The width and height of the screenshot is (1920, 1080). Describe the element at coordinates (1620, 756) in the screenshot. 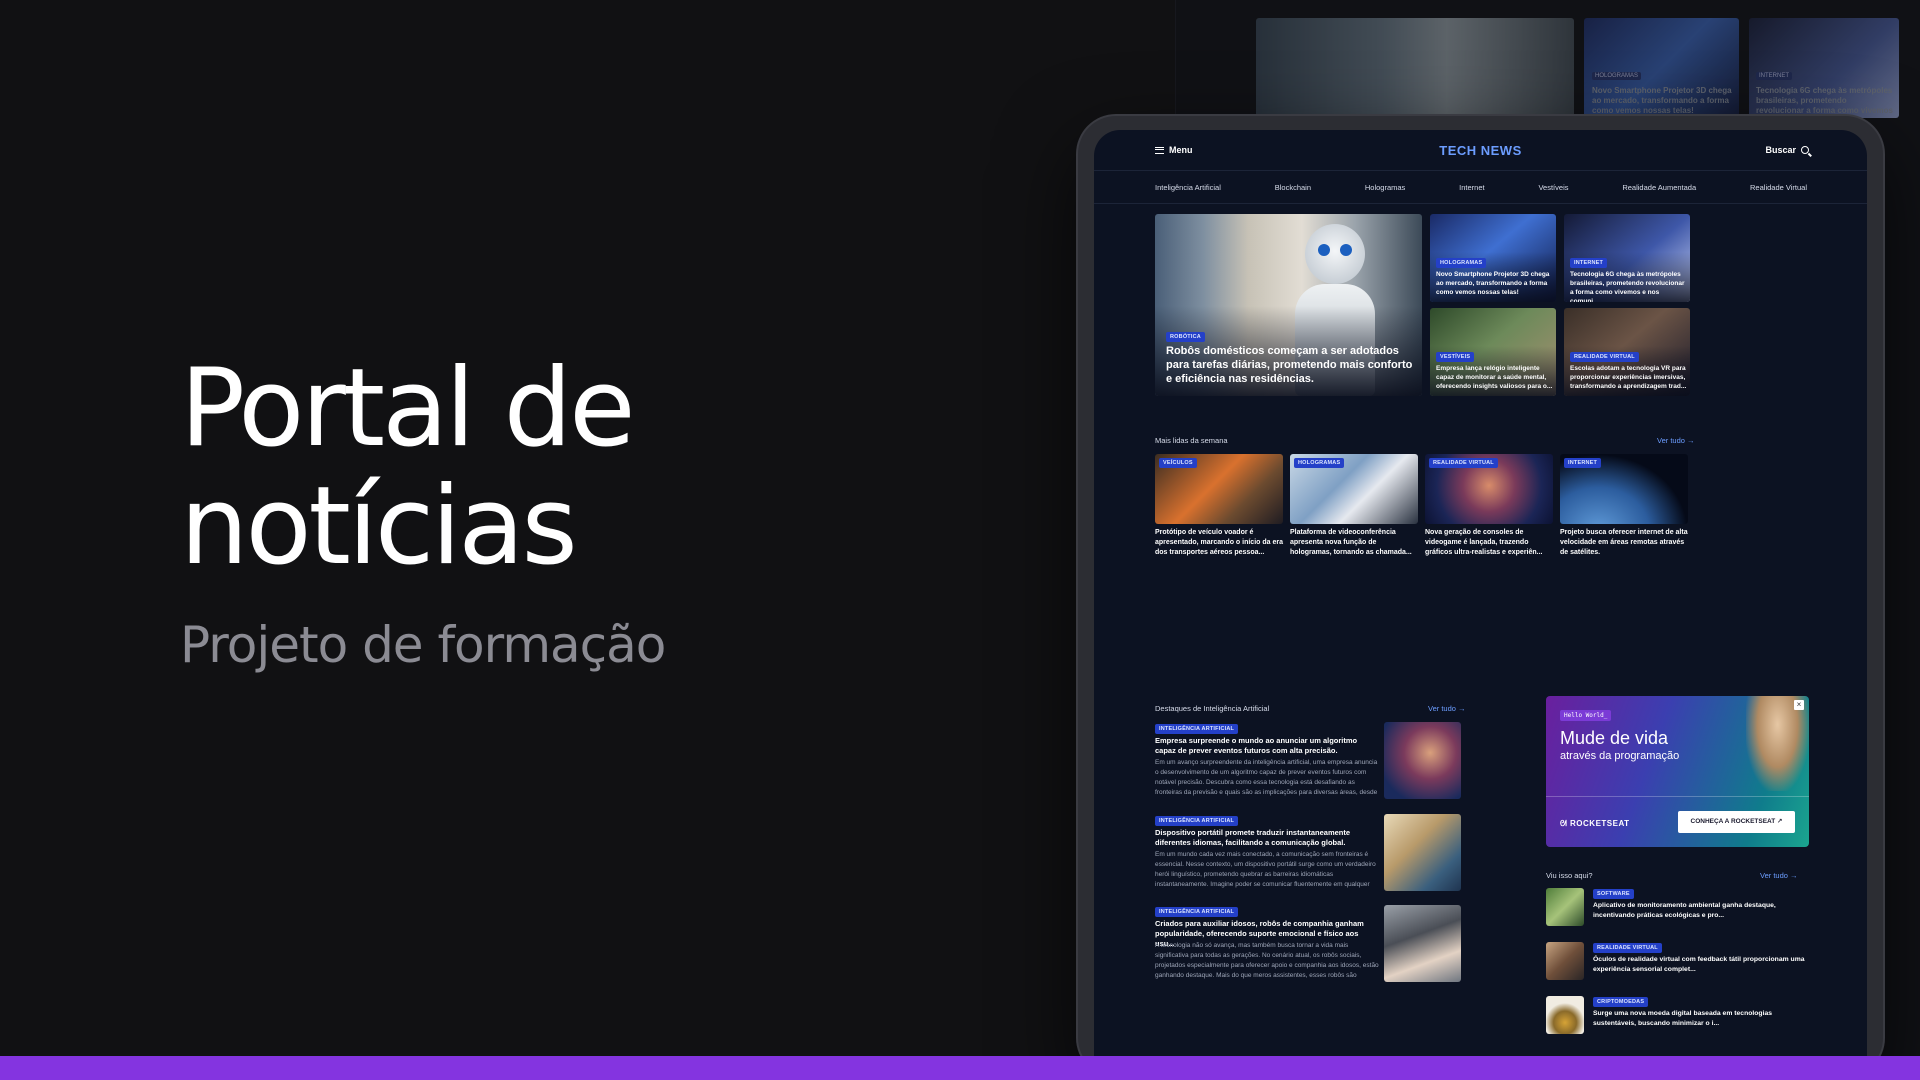

I see `ad-subline: através da programação` at that location.